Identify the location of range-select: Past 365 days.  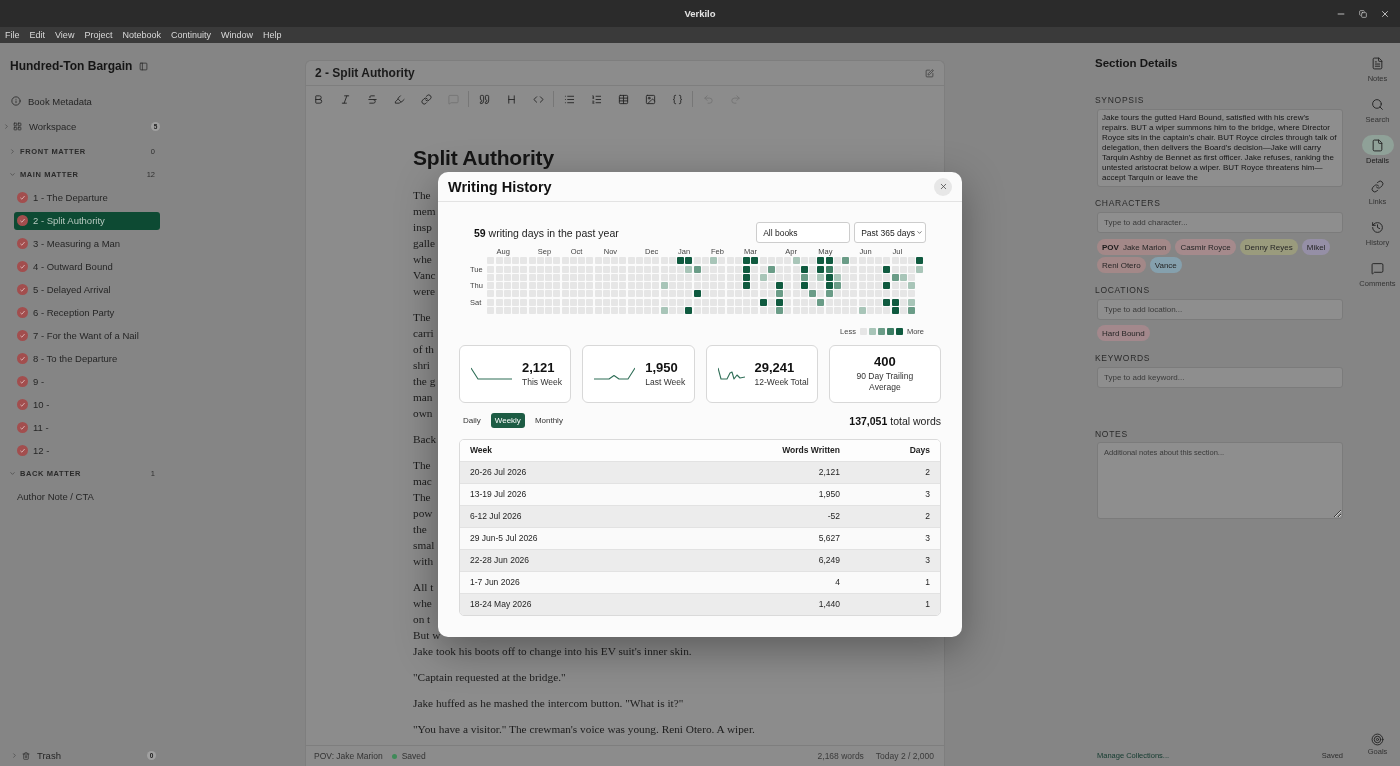
(890, 233).